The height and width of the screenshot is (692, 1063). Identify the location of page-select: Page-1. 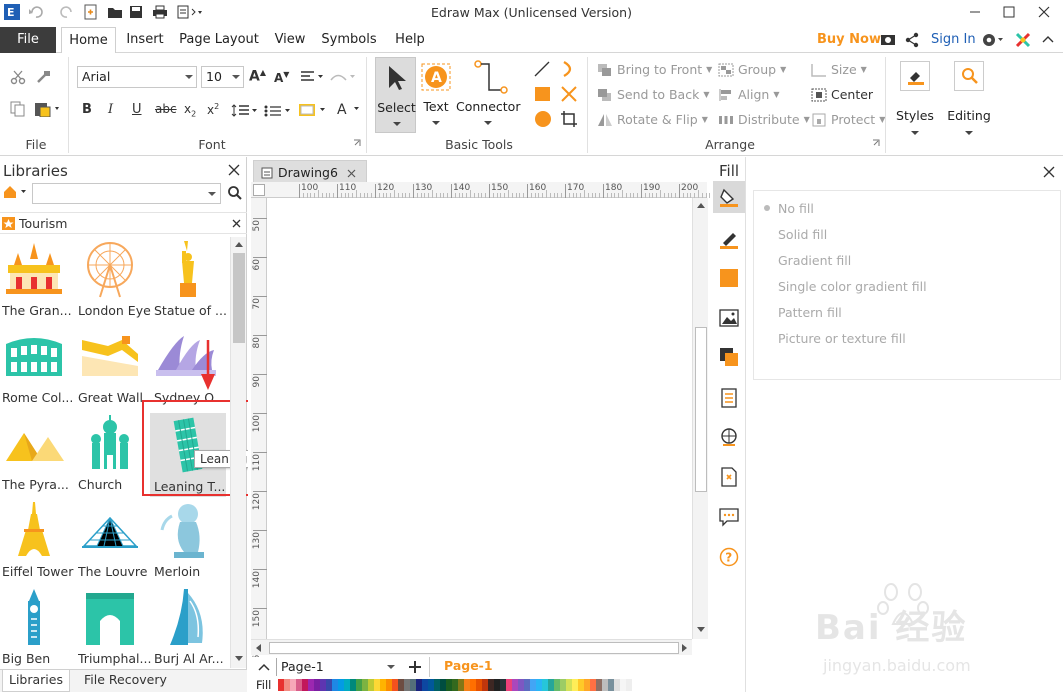
(336, 667).